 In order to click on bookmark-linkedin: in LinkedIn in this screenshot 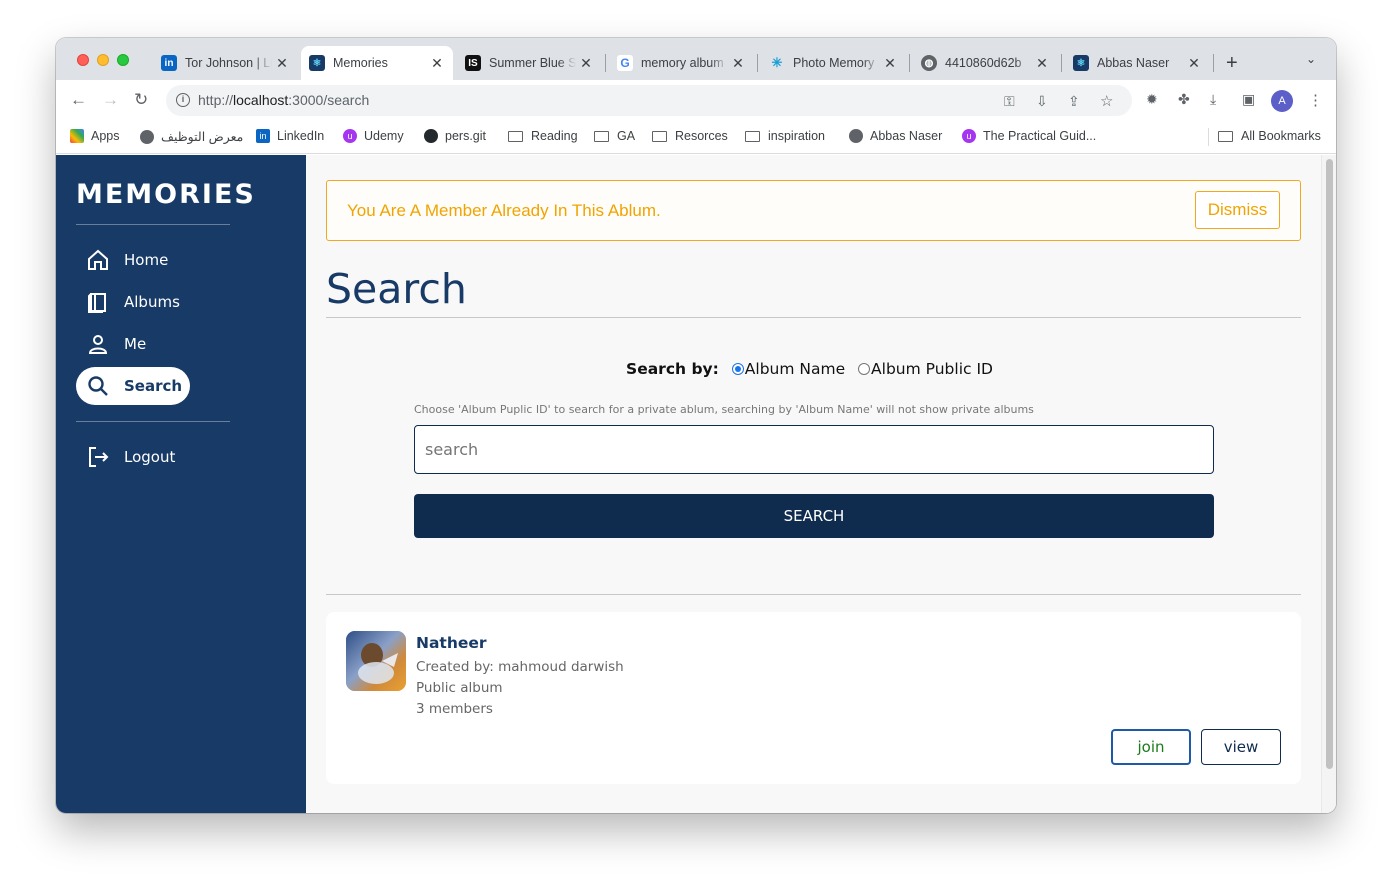, I will do `click(290, 136)`.